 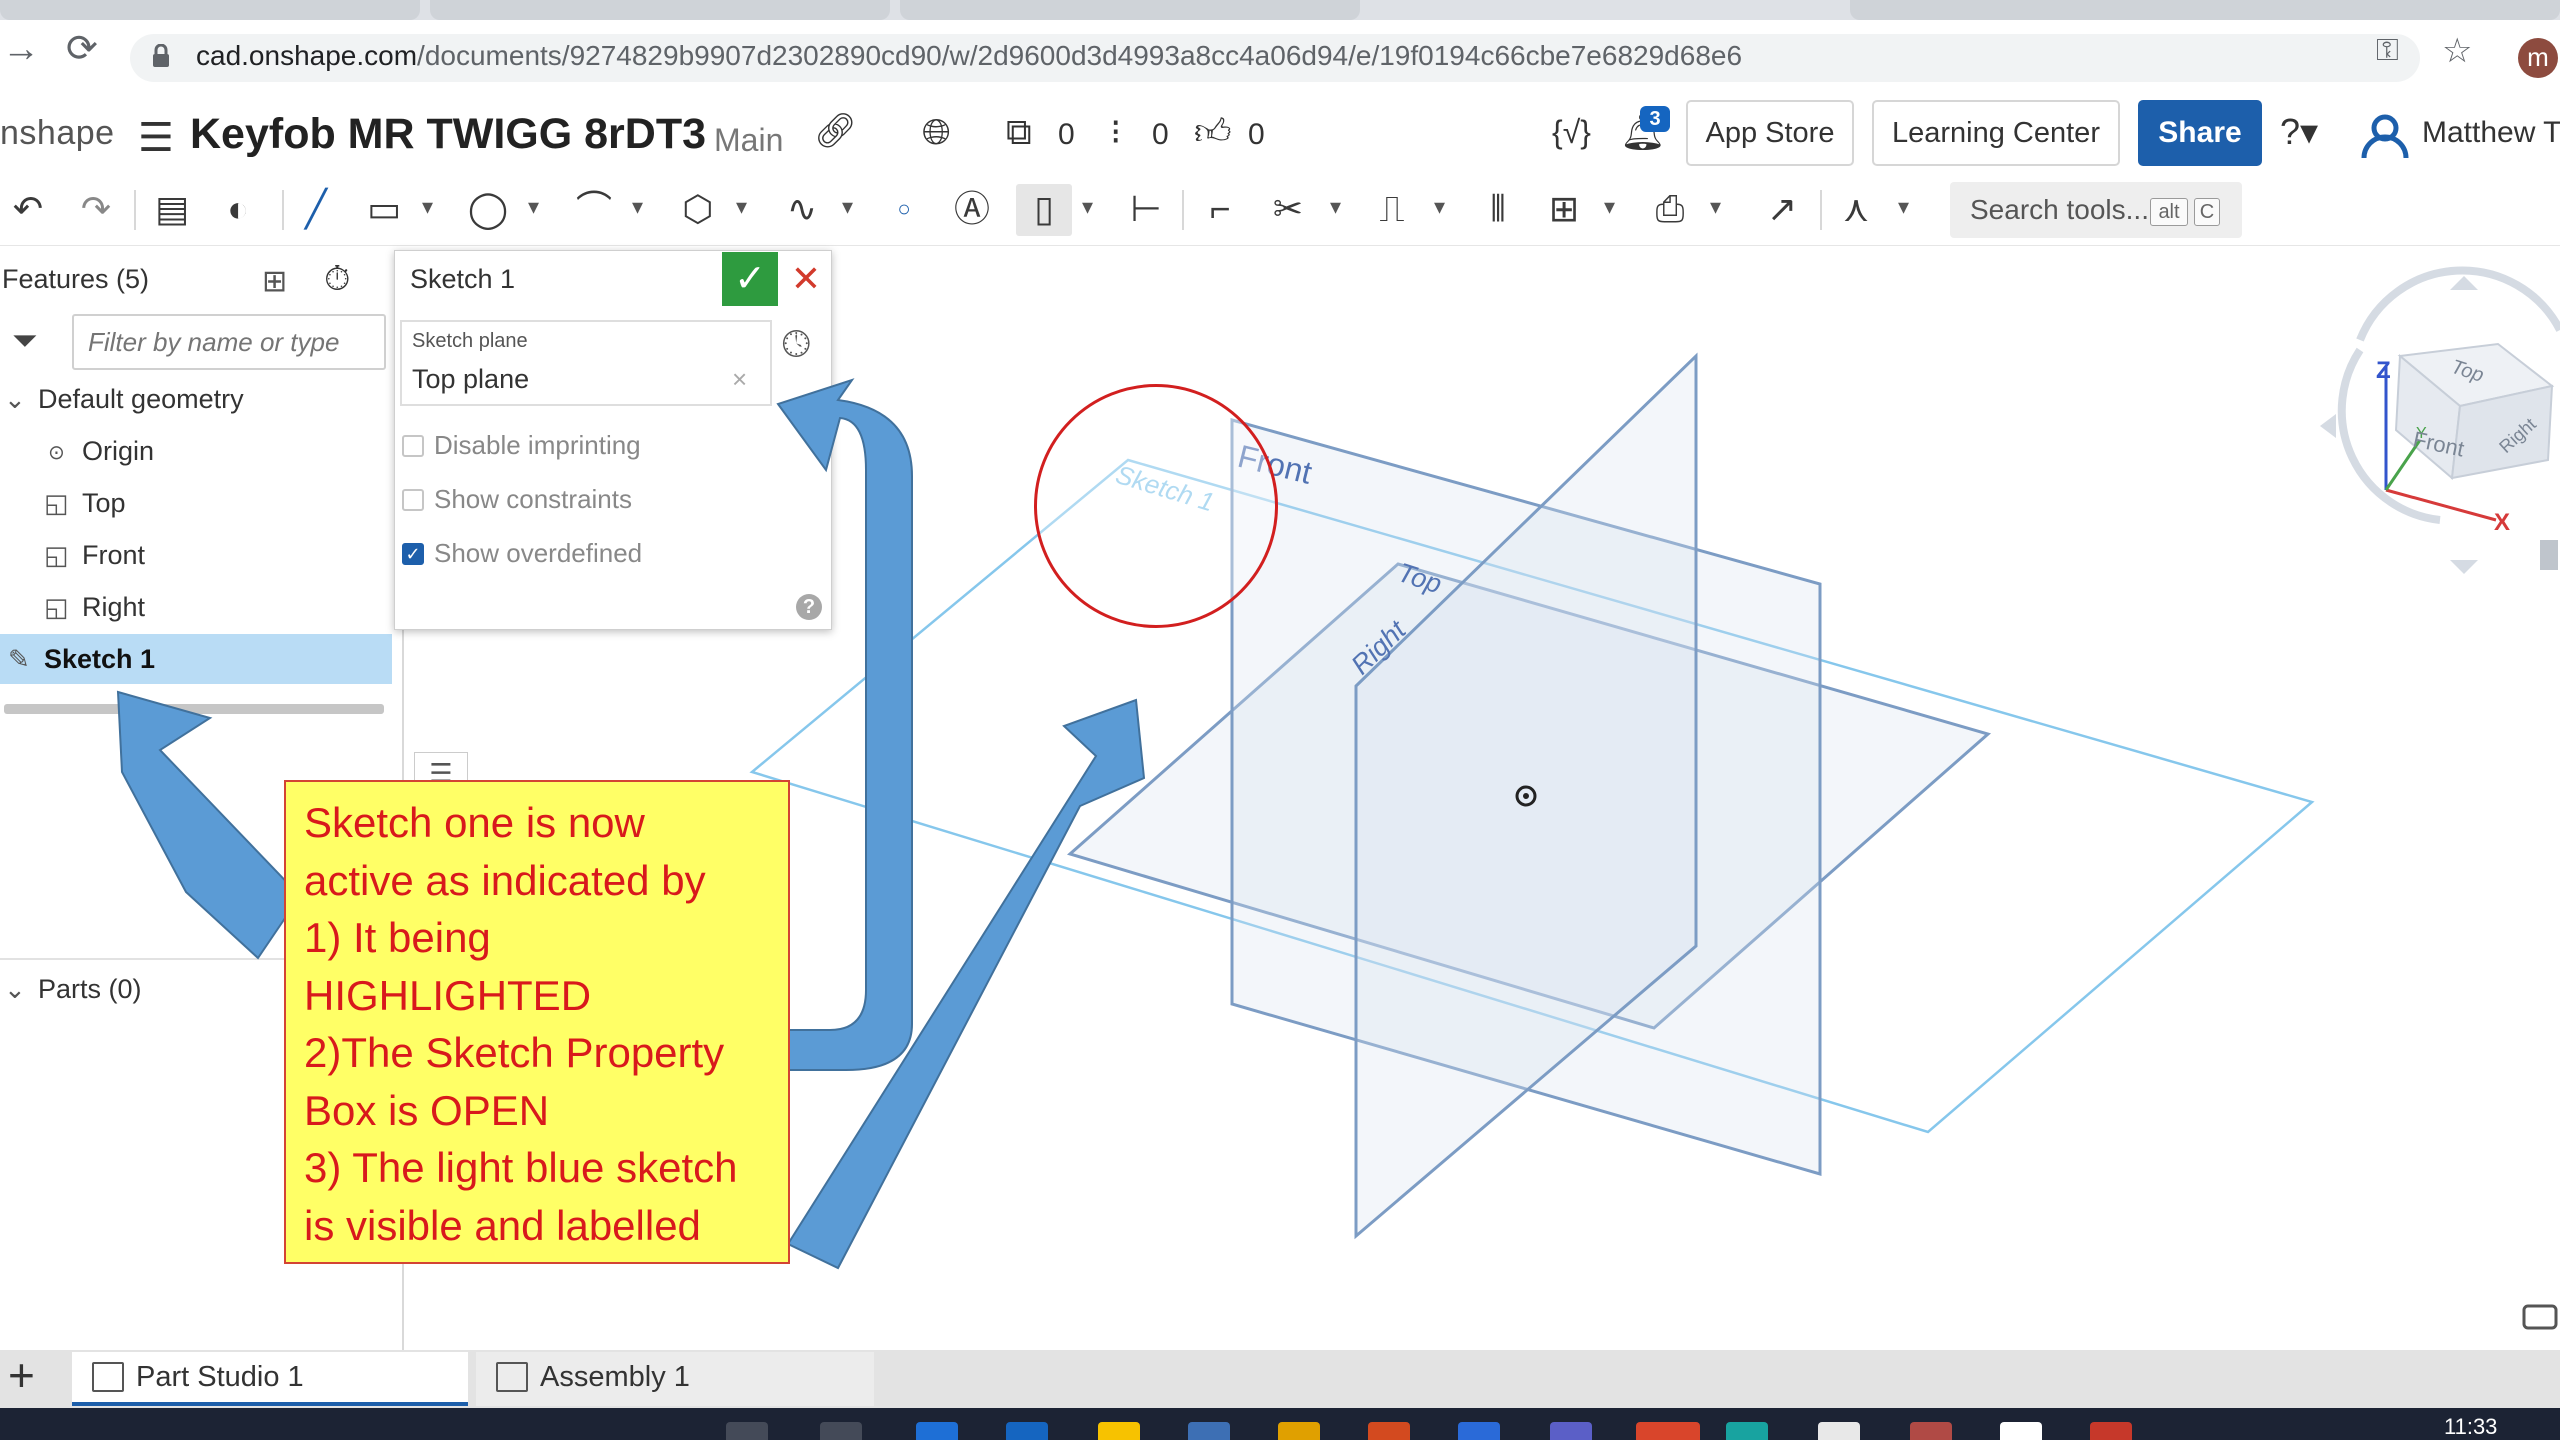 What do you see at coordinates (615, 1377) in the screenshot?
I see `tab-label: Assembly 1` at bounding box center [615, 1377].